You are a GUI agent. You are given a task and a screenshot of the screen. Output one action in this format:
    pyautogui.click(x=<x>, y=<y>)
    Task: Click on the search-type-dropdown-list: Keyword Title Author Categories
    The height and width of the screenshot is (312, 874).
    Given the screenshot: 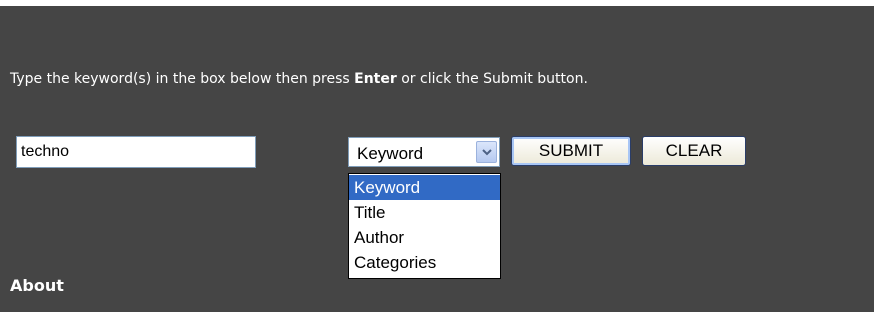 What is the action you would take?
    pyautogui.click(x=424, y=226)
    